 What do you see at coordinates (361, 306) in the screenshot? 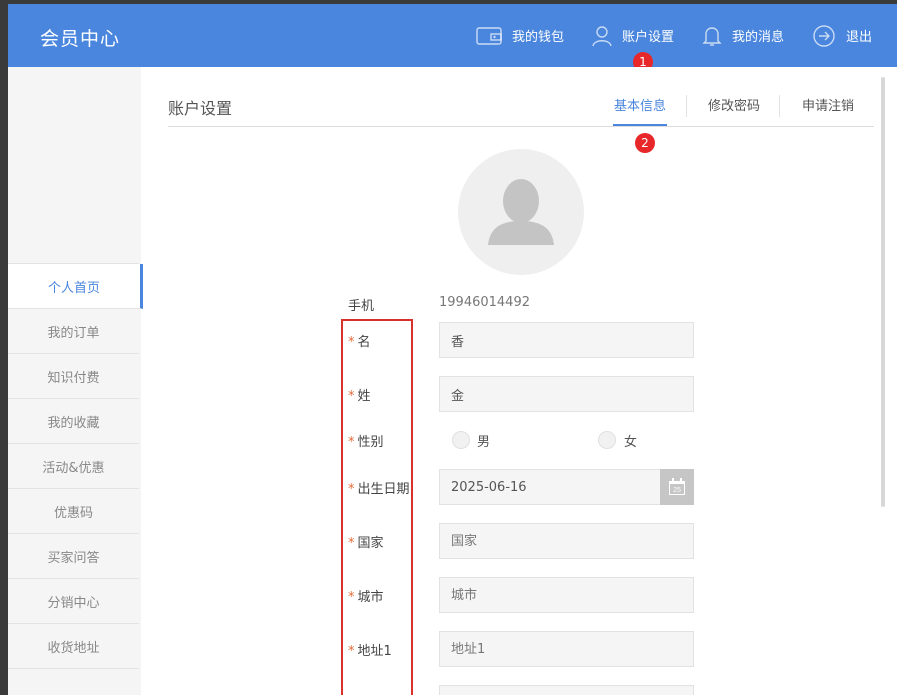
I see `phone-label: 手机` at bounding box center [361, 306].